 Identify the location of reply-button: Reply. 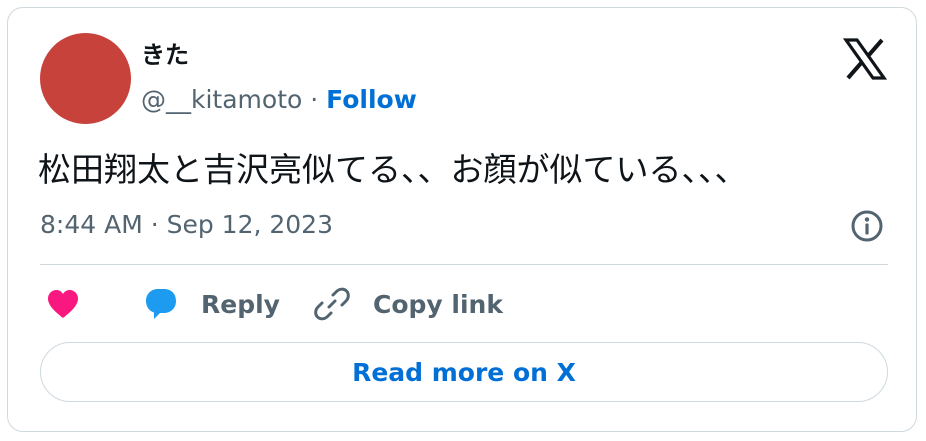
(211, 304).